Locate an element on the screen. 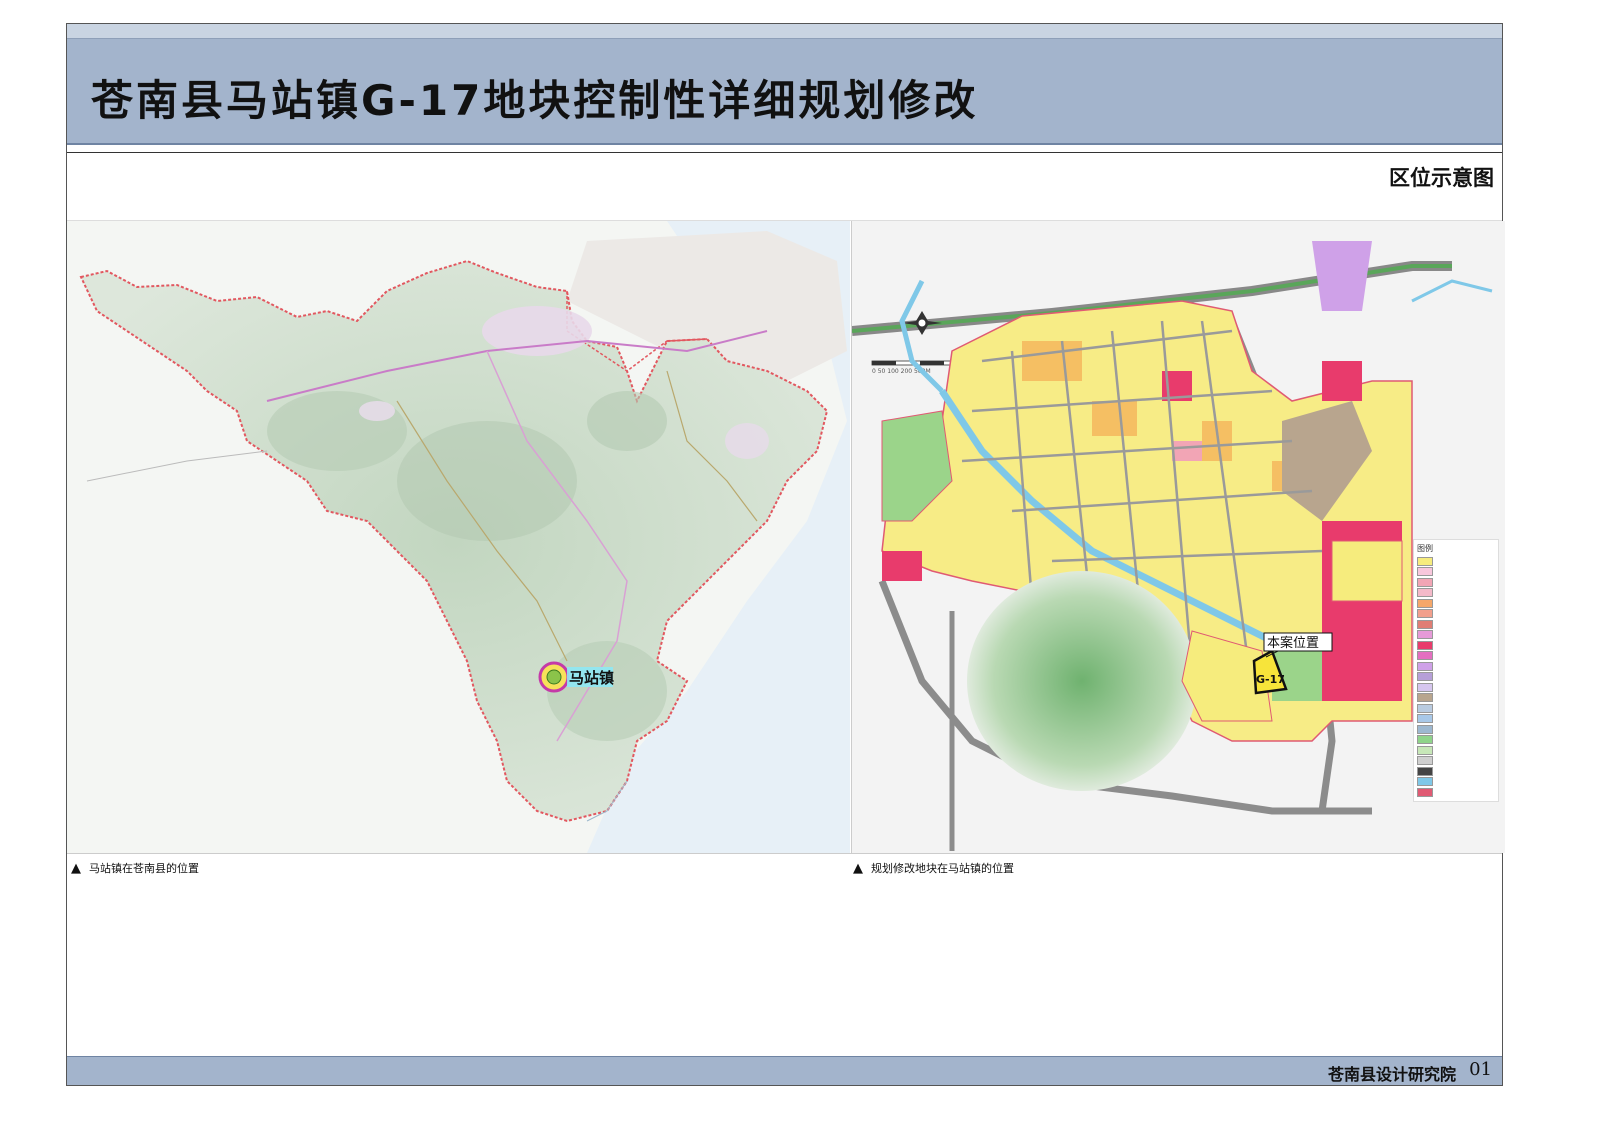 The width and height of the screenshot is (1600, 1131). page-title: 苍南县马站镇G-17地块控制性详细规划修改 is located at coordinates (535, 100).